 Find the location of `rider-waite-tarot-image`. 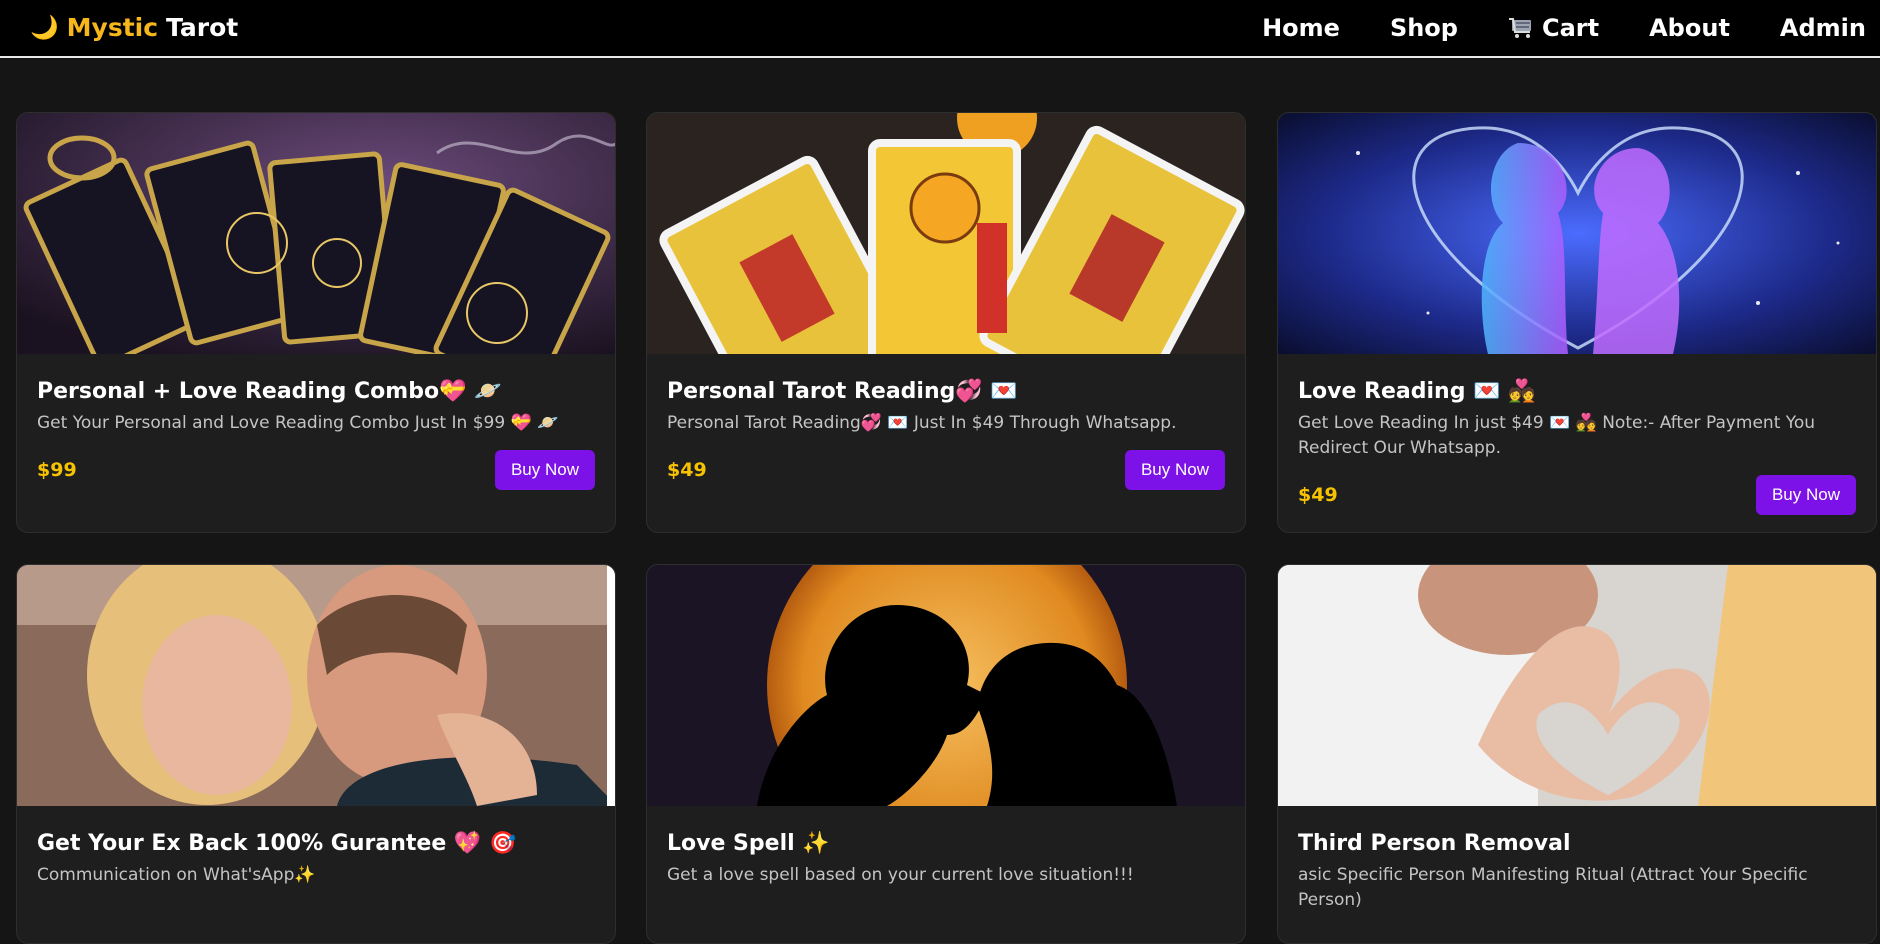

rider-waite-tarot-image is located at coordinates (946, 233).